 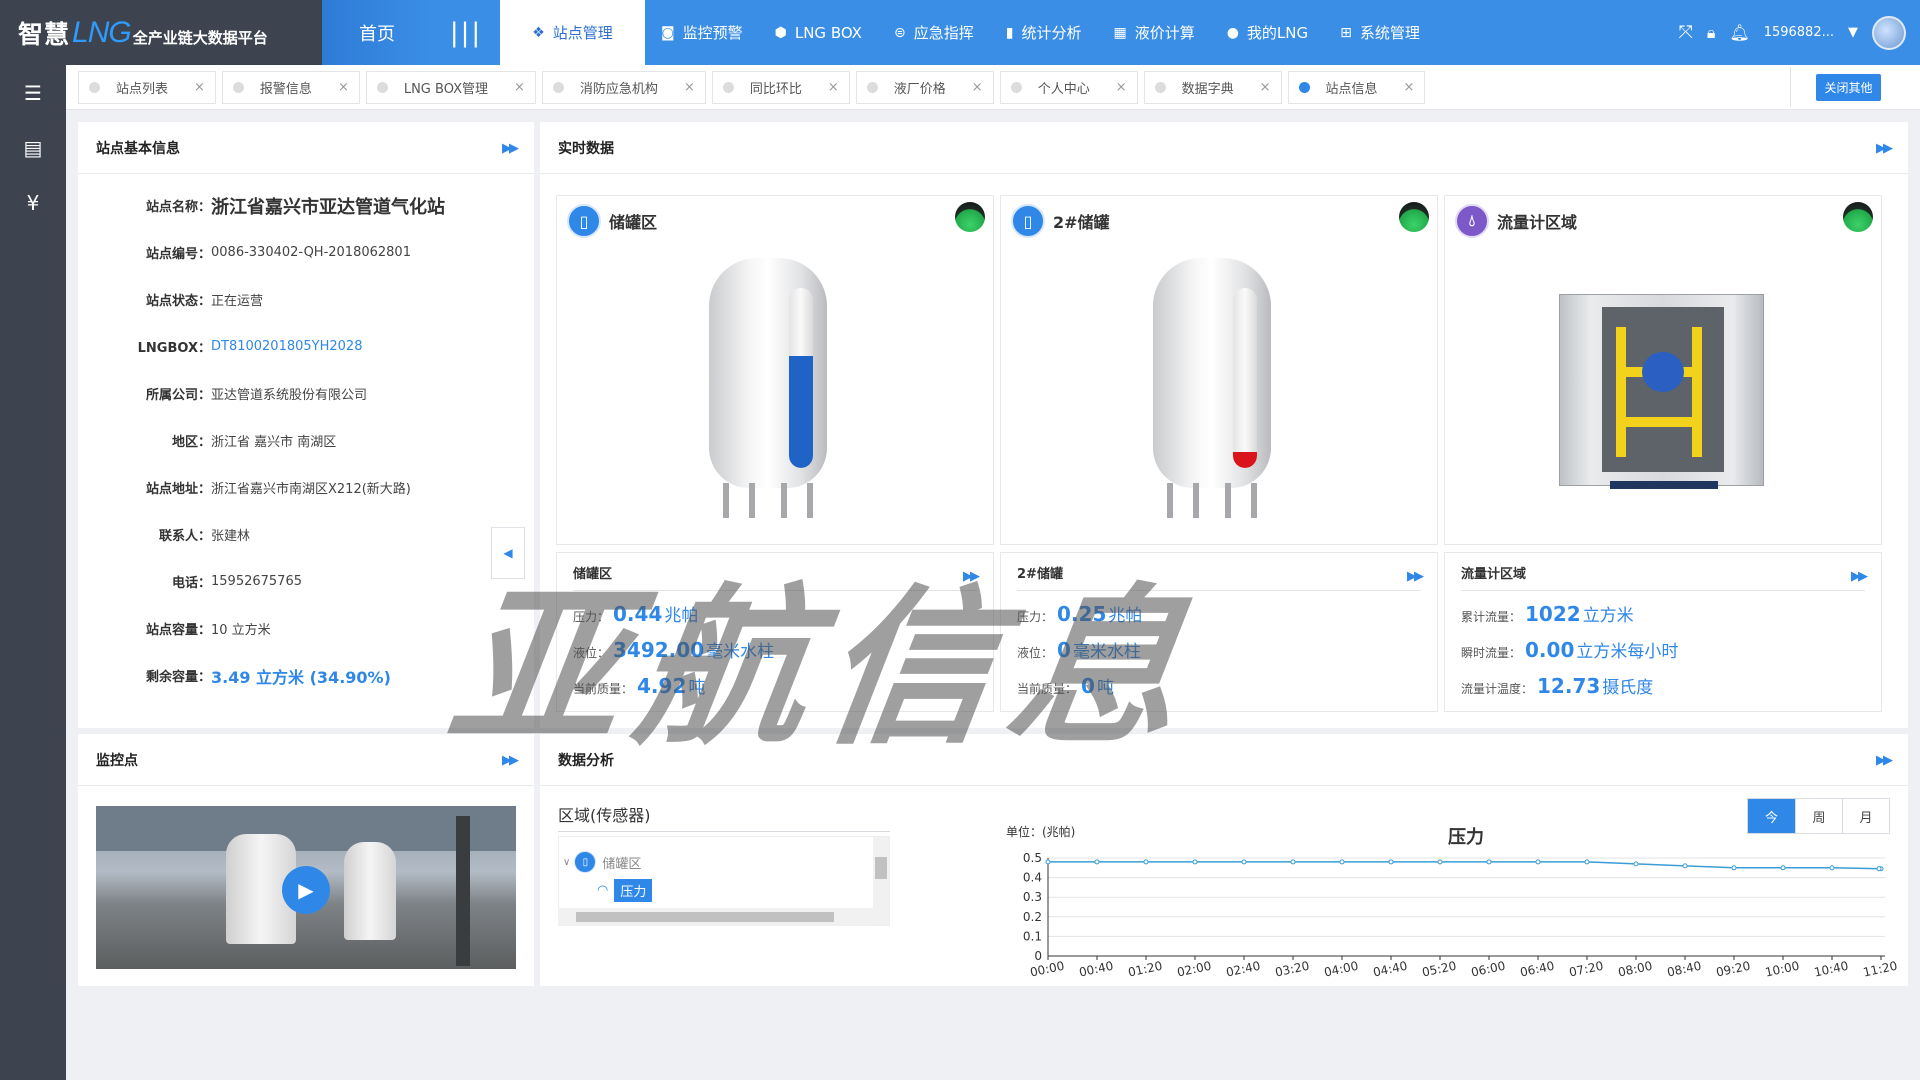 What do you see at coordinates (1685, 32) in the screenshot?
I see `fullscreen-icon: ⤧` at bounding box center [1685, 32].